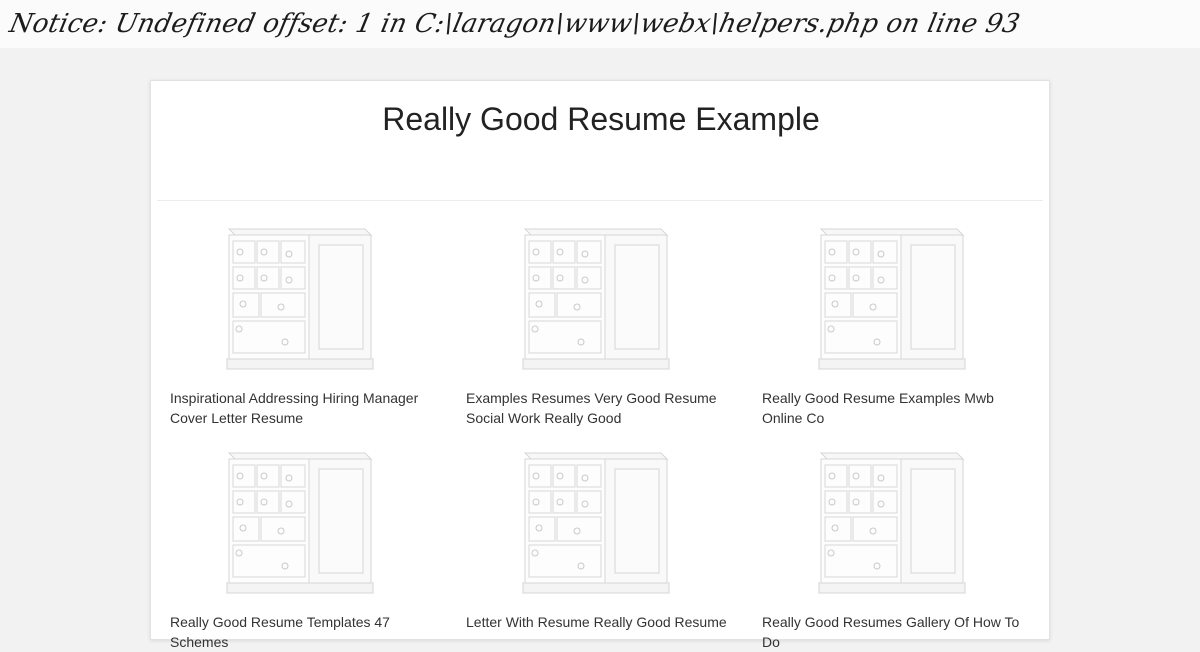 The height and width of the screenshot is (652, 1200). Describe the element at coordinates (897, 632) in the screenshot. I see `gallery-item-caption: Really Good Resumes Gallery Of How To Do` at that location.